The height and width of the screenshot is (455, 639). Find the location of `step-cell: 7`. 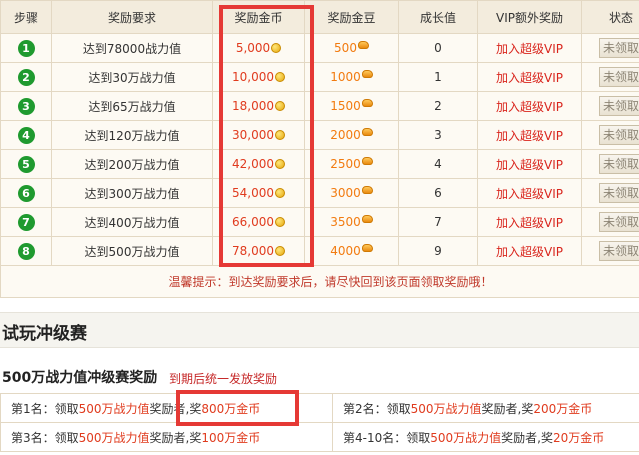

step-cell: 7 is located at coordinates (26, 222).